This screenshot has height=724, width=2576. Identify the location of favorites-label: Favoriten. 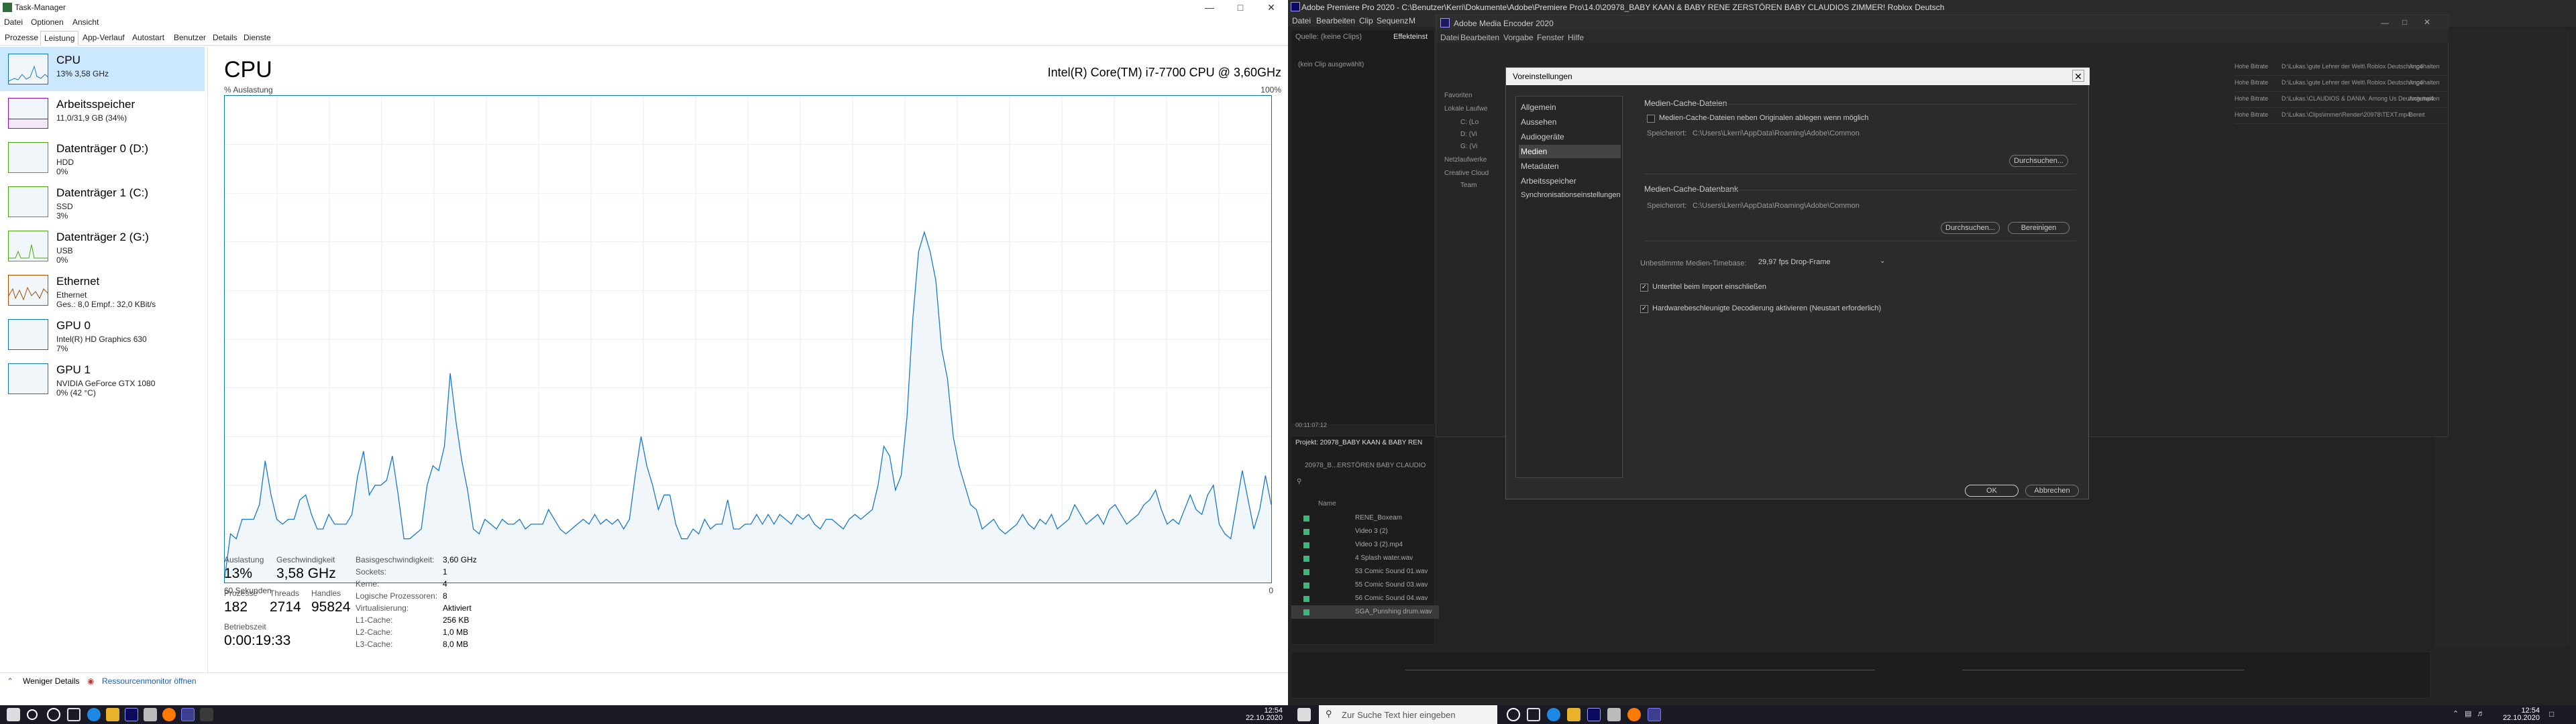
(1458, 95).